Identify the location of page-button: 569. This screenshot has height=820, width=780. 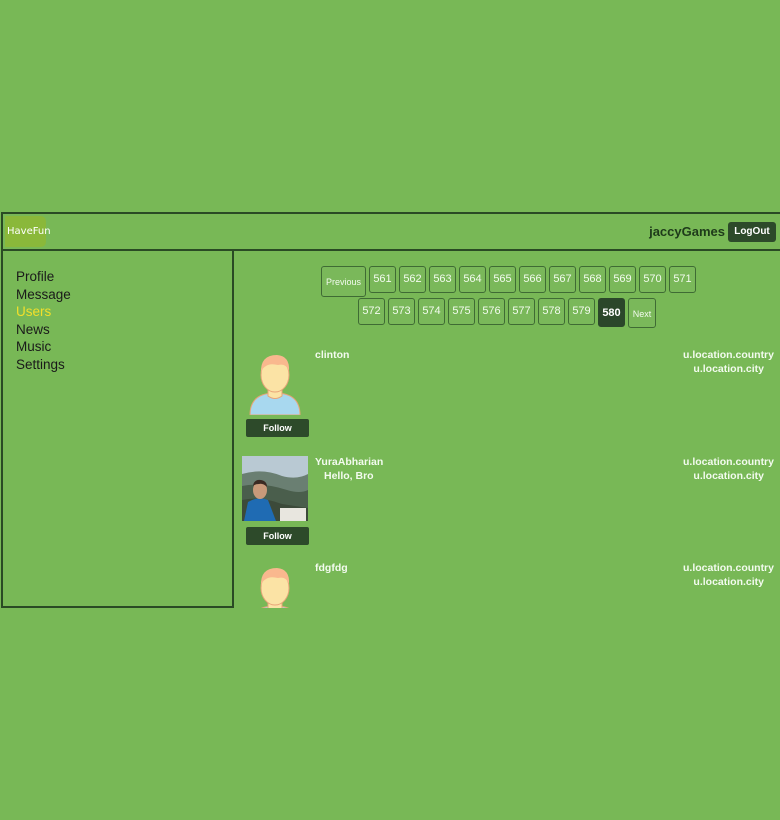
(622, 279).